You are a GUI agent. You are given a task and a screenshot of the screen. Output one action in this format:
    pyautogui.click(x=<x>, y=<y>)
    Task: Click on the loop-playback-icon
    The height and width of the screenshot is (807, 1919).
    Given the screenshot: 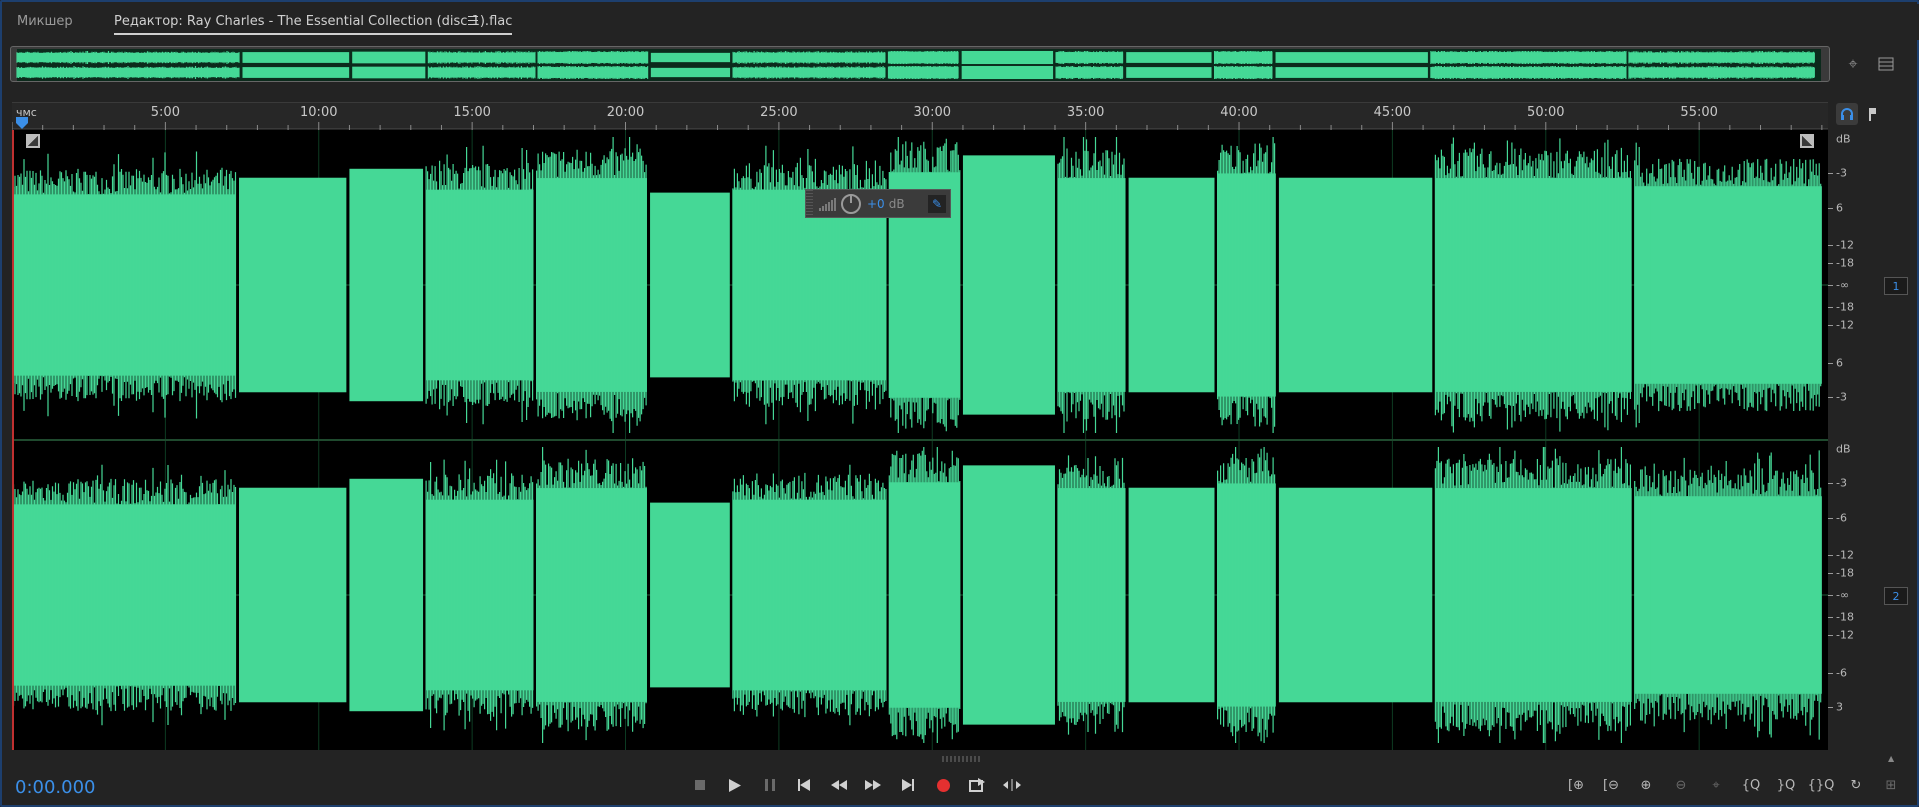 What is the action you would take?
    pyautogui.click(x=977, y=785)
    